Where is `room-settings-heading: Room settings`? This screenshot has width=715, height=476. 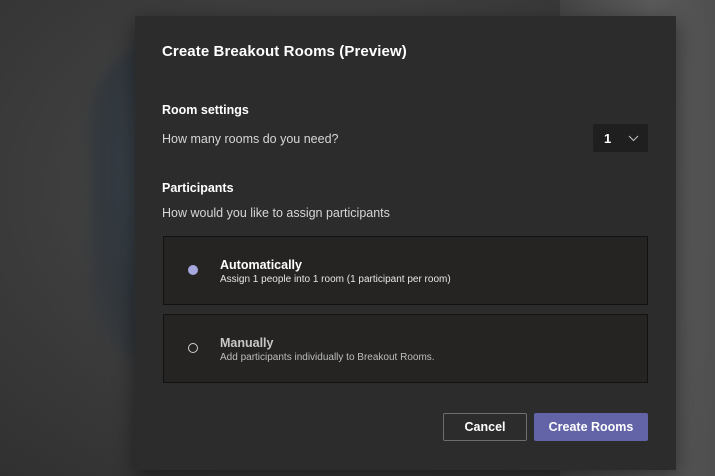 room-settings-heading: Room settings is located at coordinates (205, 110).